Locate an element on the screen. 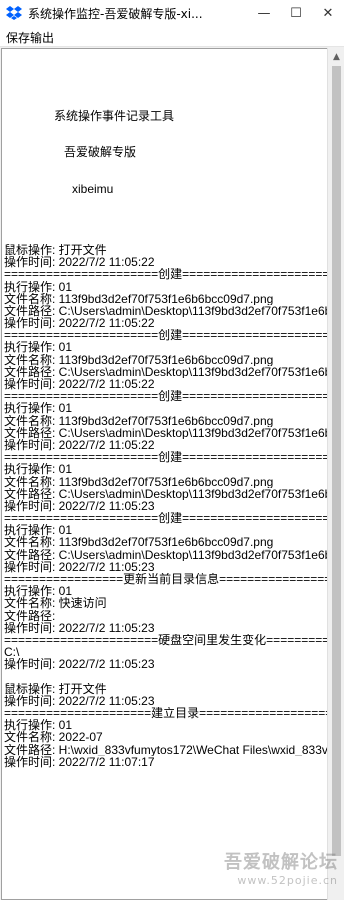  title-bar: 系统操作监控-吾爱破解专版-xi... — ☐ ✕ is located at coordinates (172, 13).